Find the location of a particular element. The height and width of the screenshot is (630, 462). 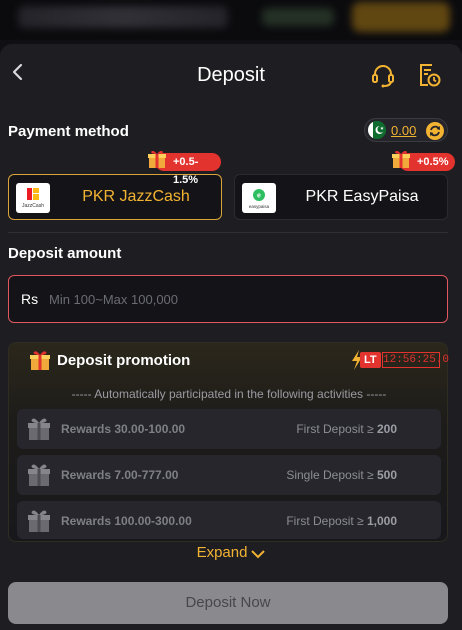

payment-method-heading: Payment method is located at coordinates (68, 131).